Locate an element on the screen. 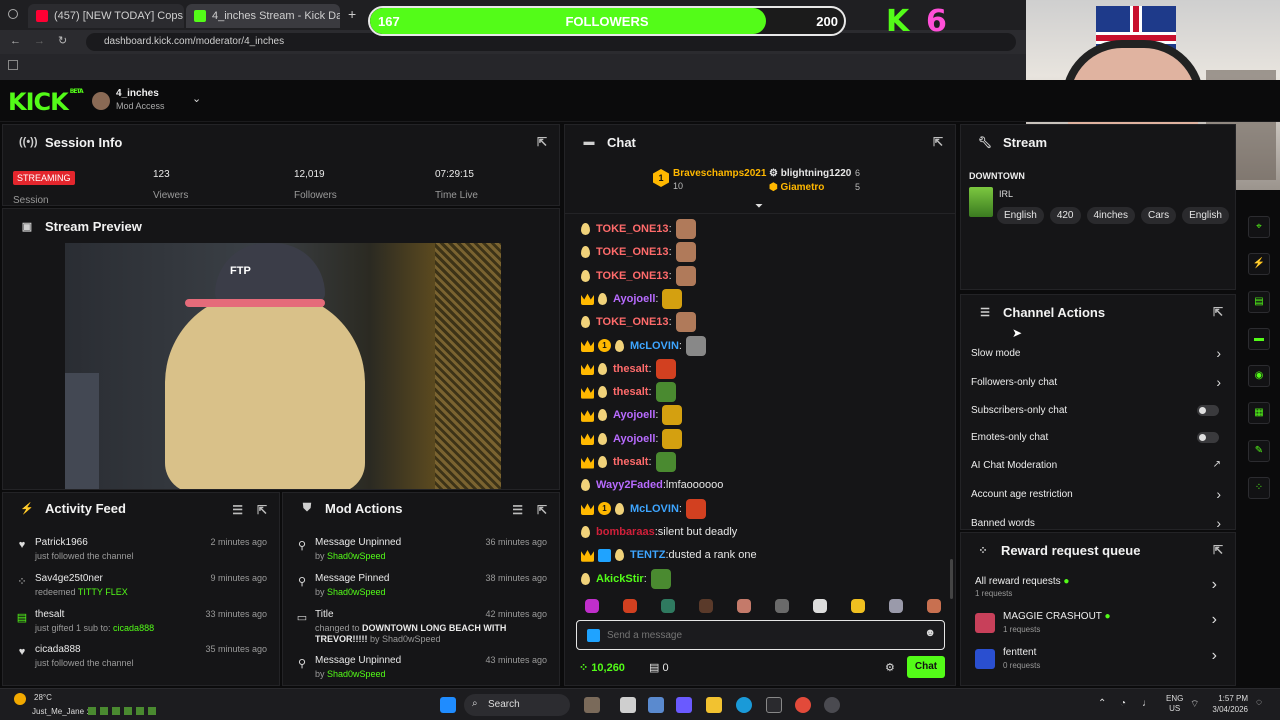 The height and width of the screenshot is (720, 1280). language-indicator: ENG US is located at coordinates (1174, 704).